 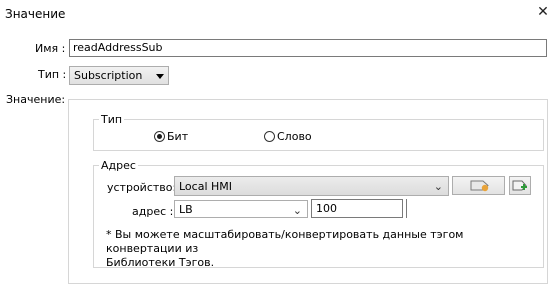 What do you see at coordinates (160, 76) in the screenshot?
I see `dropdown-arrow-icon` at bounding box center [160, 76].